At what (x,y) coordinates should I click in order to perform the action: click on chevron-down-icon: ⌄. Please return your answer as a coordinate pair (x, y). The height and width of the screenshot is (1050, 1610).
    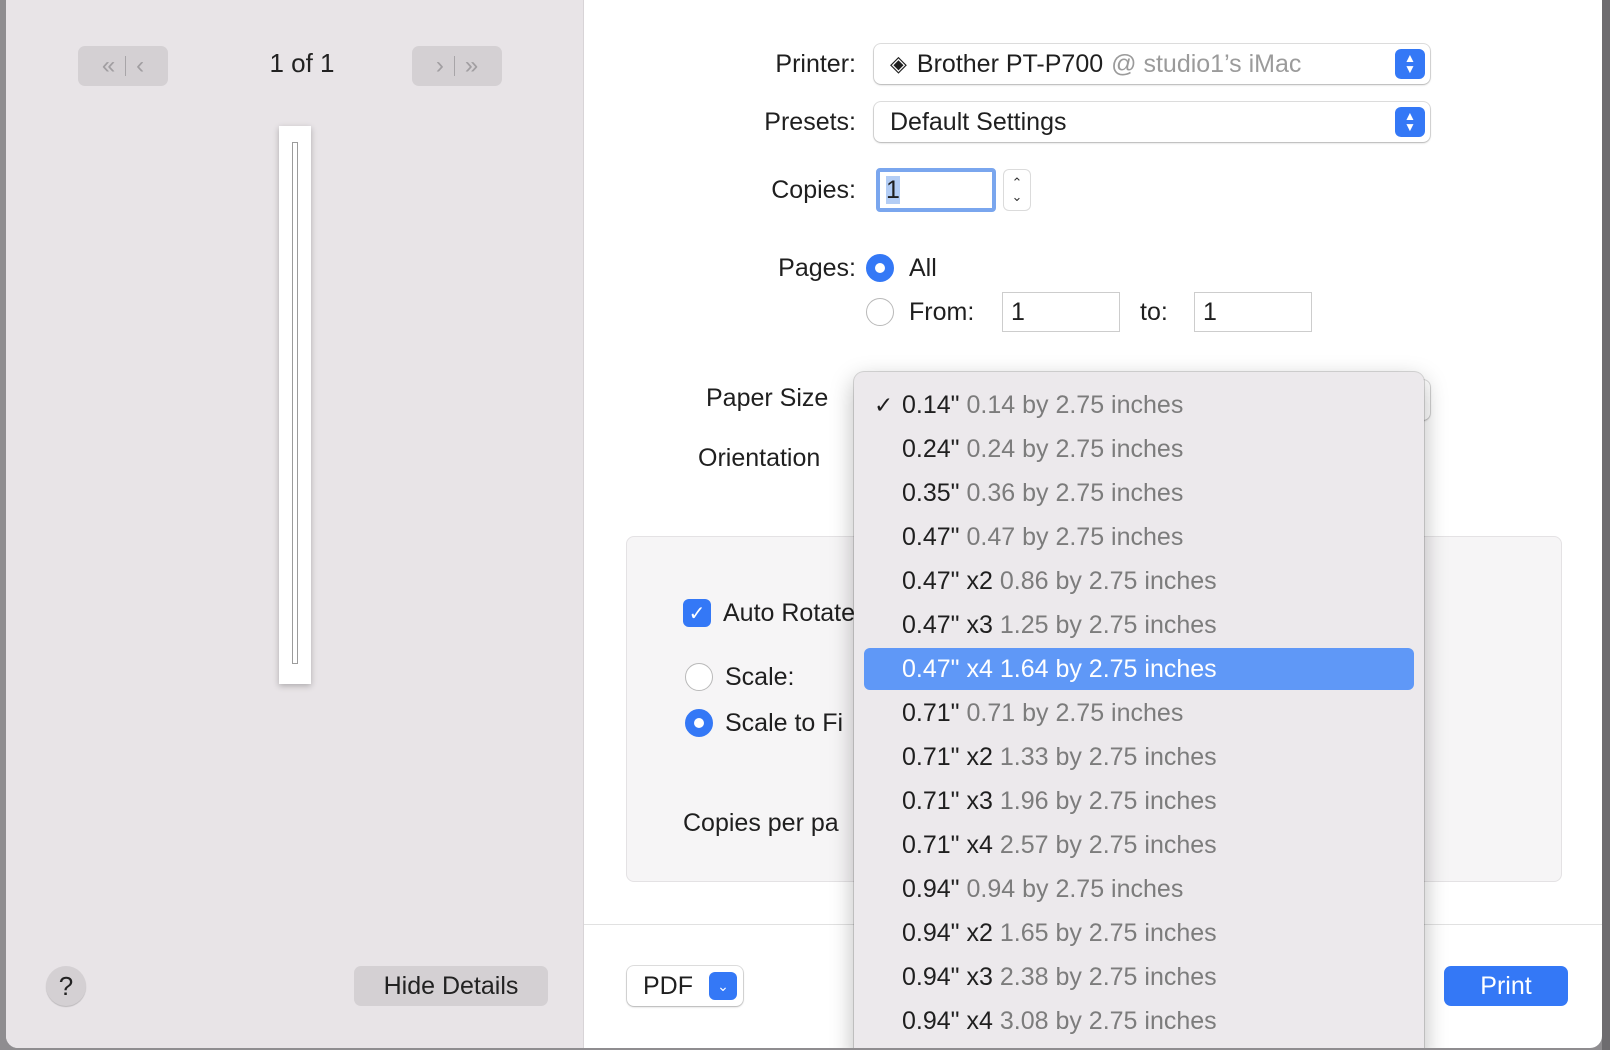
    Looking at the image, I should click on (723, 986).